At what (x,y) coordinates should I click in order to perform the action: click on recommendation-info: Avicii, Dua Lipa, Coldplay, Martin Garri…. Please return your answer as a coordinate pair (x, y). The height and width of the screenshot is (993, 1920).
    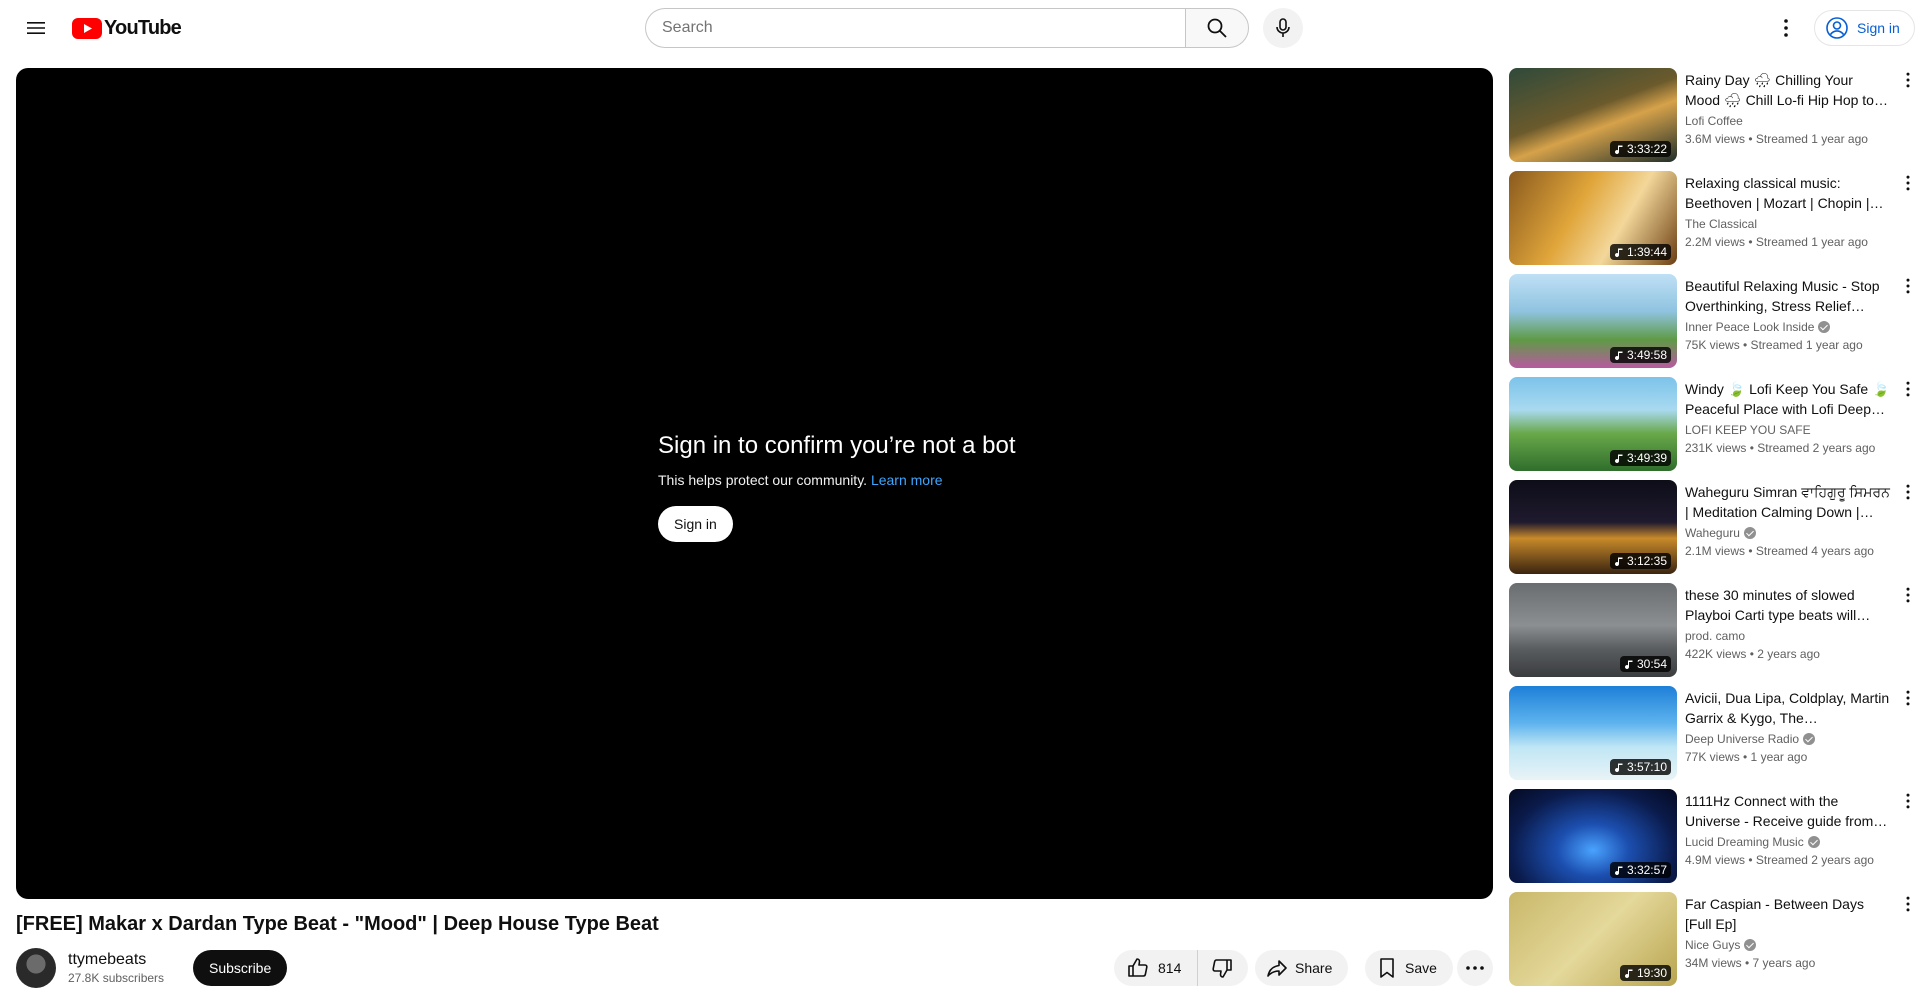
    Looking at the image, I should click on (1788, 737).